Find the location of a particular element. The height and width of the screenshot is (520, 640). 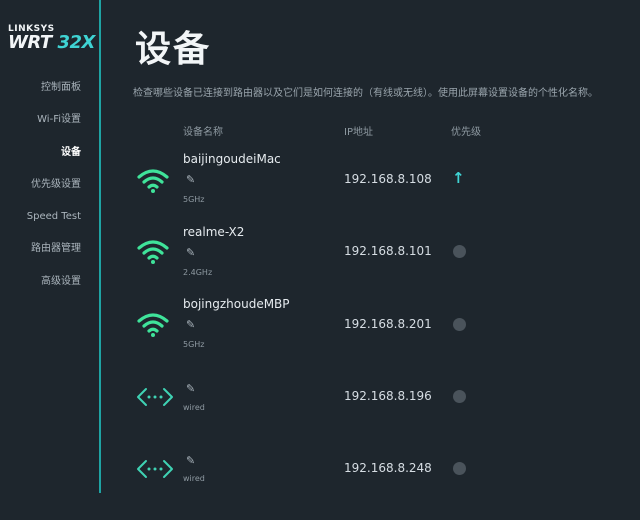

linksys-logo: LINKSYS WRT 32X is located at coordinates (51, 38).